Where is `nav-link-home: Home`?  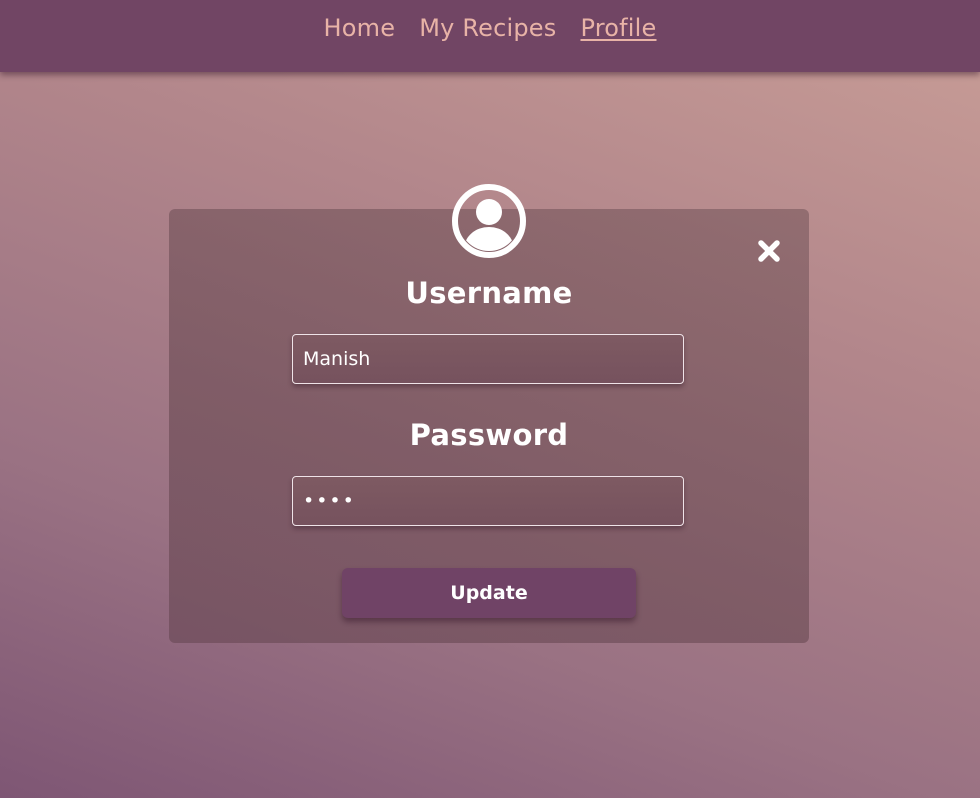 nav-link-home: Home is located at coordinates (360, 28).